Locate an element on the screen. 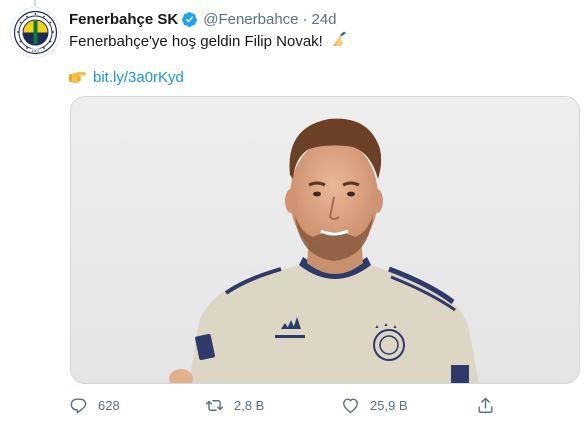 This screenshot has height=425, width=587. reply-icon is located at coordinates (78, 405).